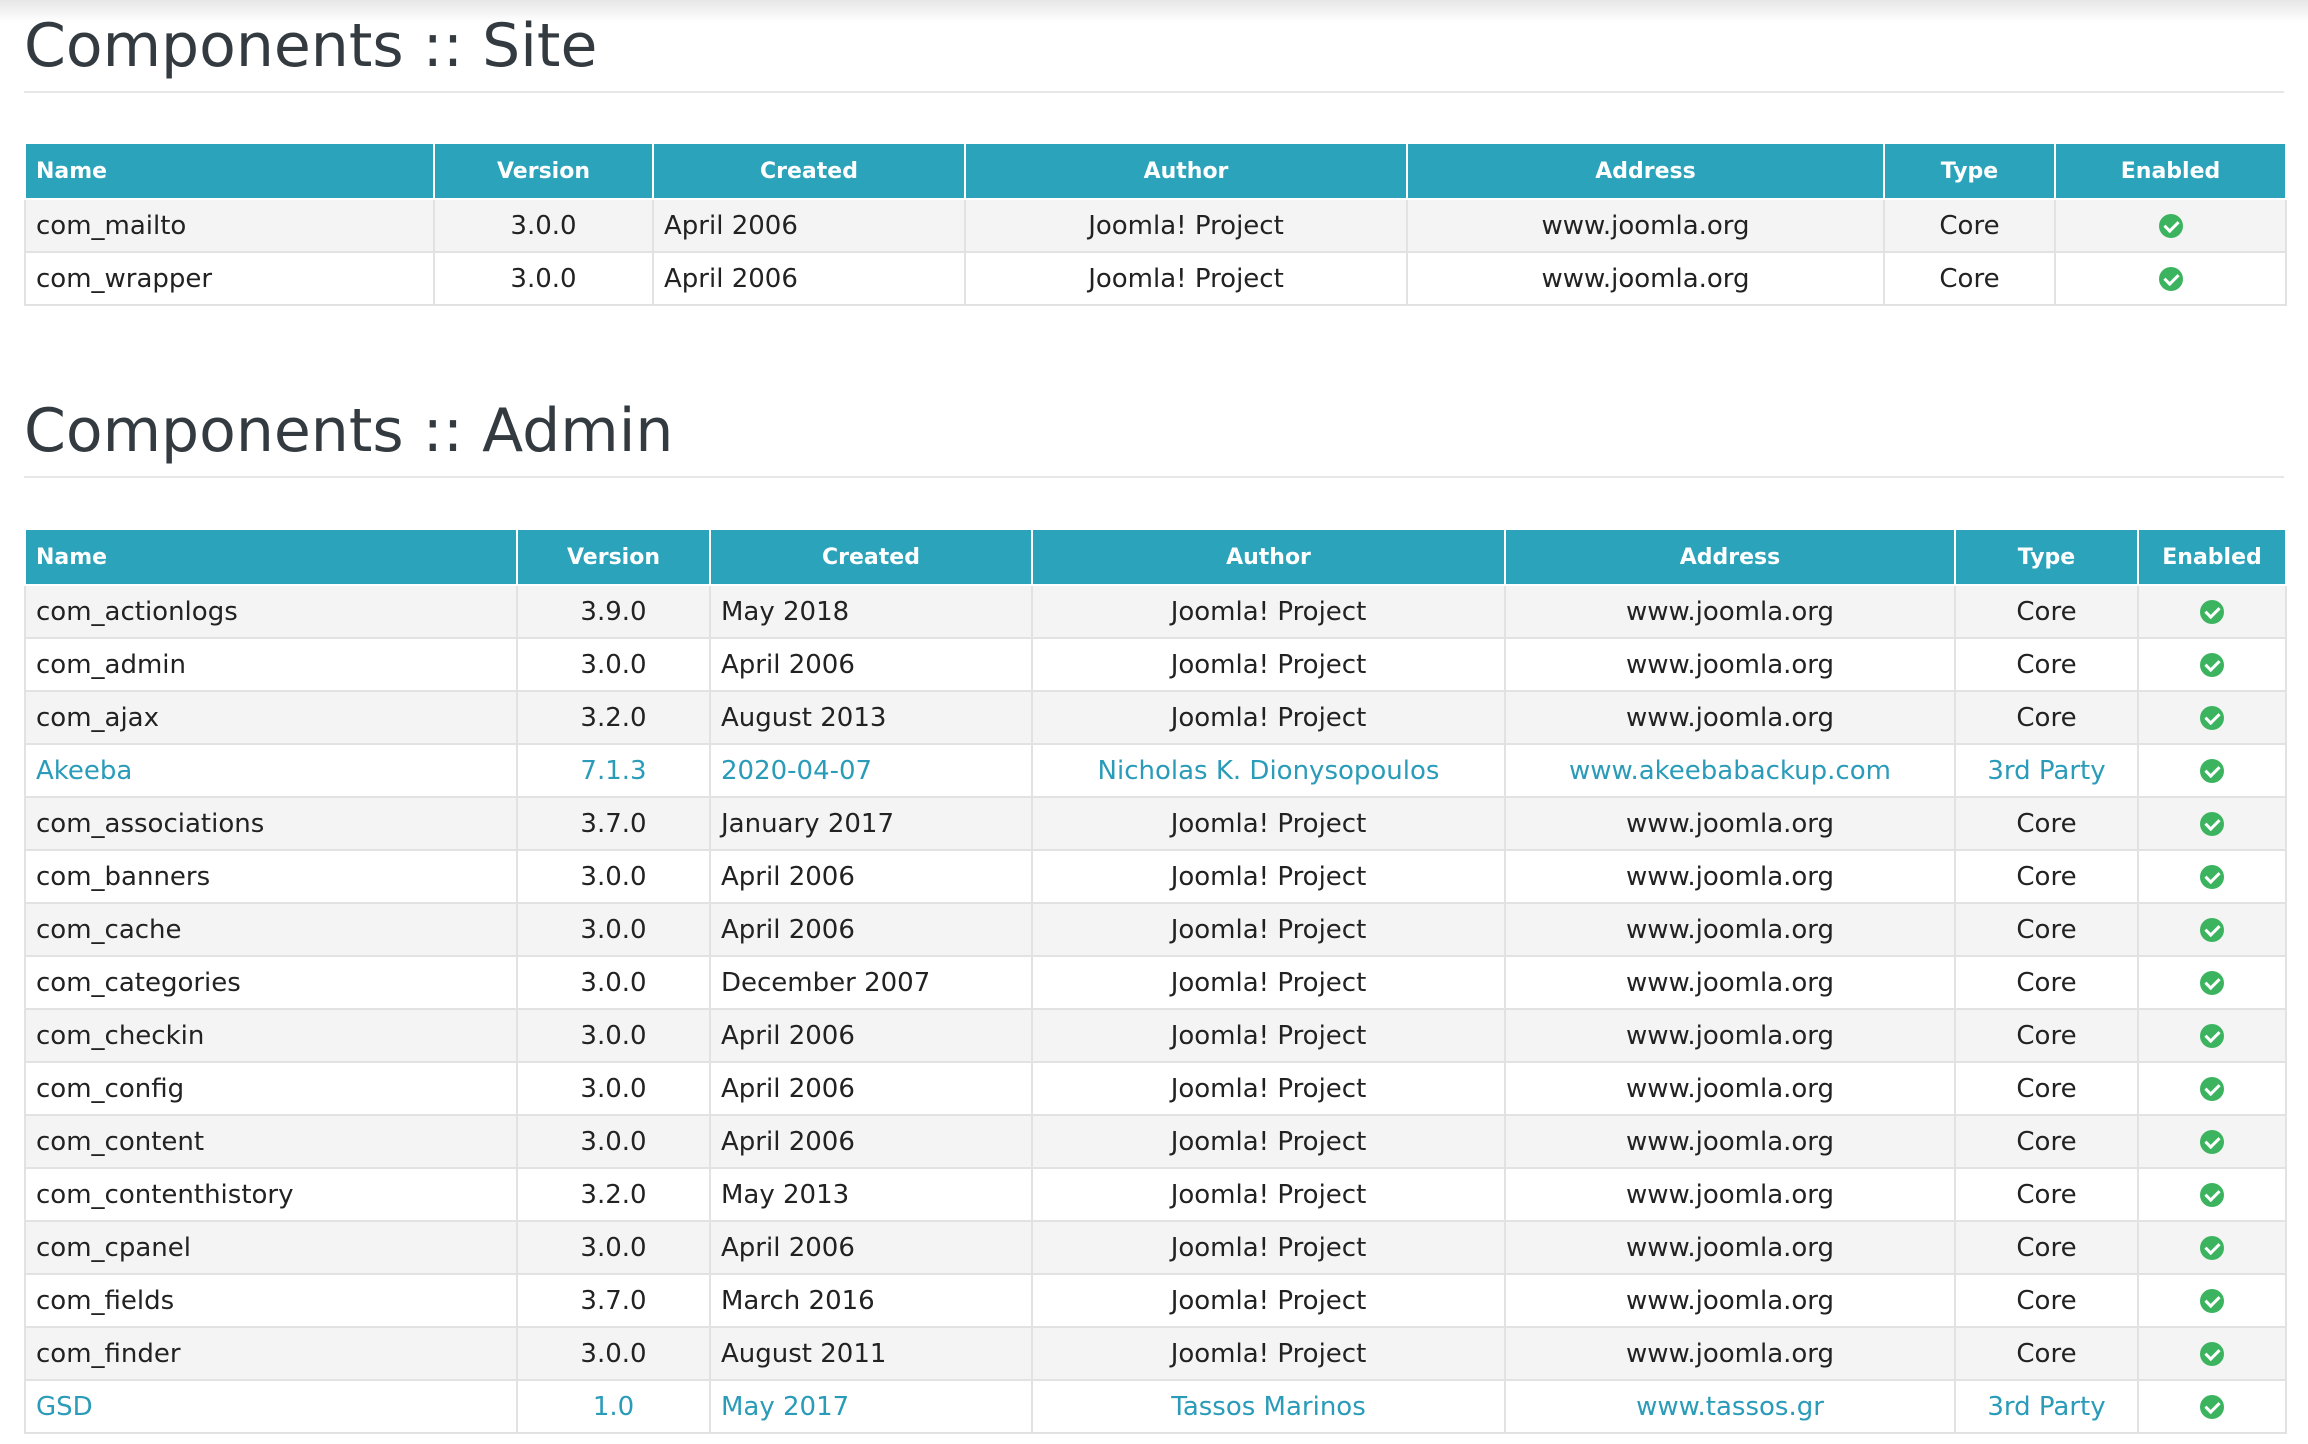  I want to click on cell-name: com_config, so click(271, 1088).